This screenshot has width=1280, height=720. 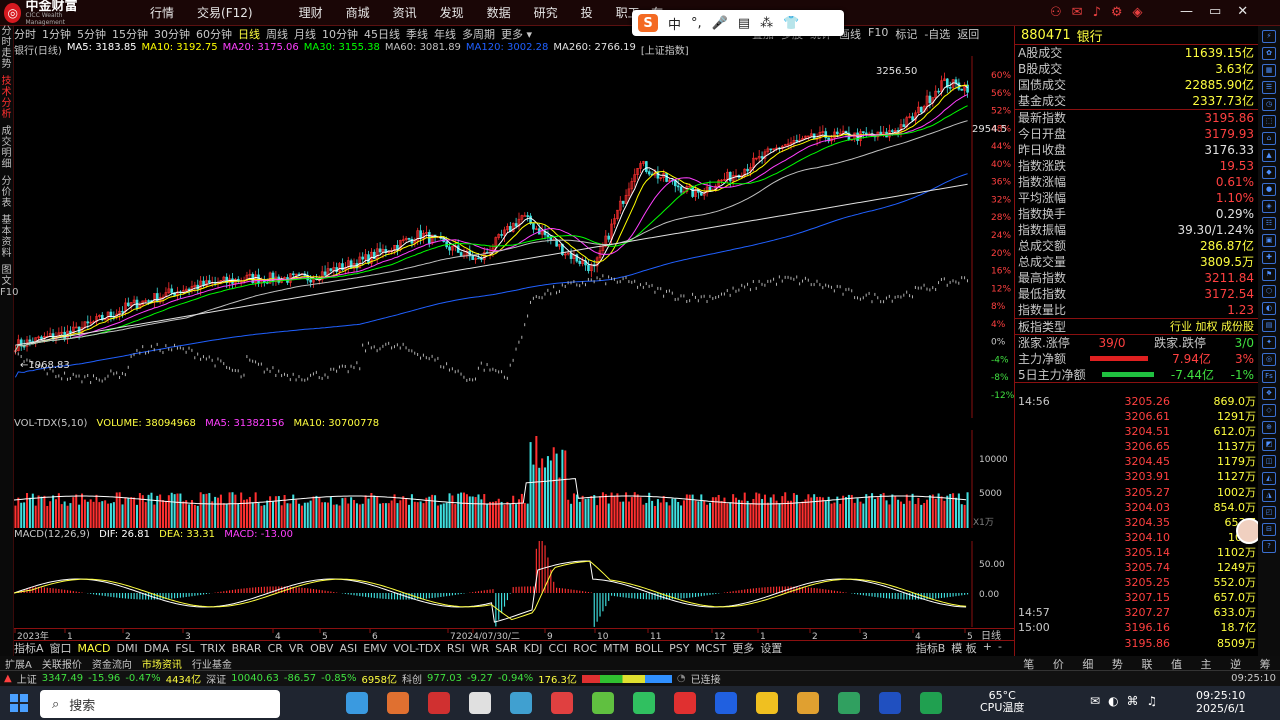 What do you see at coordinates (1269, 206) in the screenshot?
I see `sidebar-tool-icon: ◈` at bounding box center [1269, 206].